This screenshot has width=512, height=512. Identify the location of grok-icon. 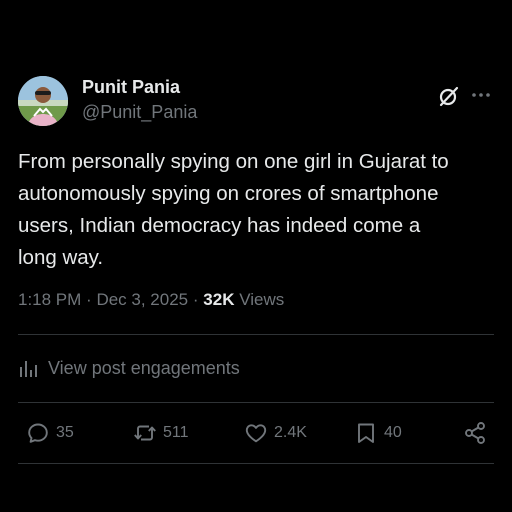
(449, 96).